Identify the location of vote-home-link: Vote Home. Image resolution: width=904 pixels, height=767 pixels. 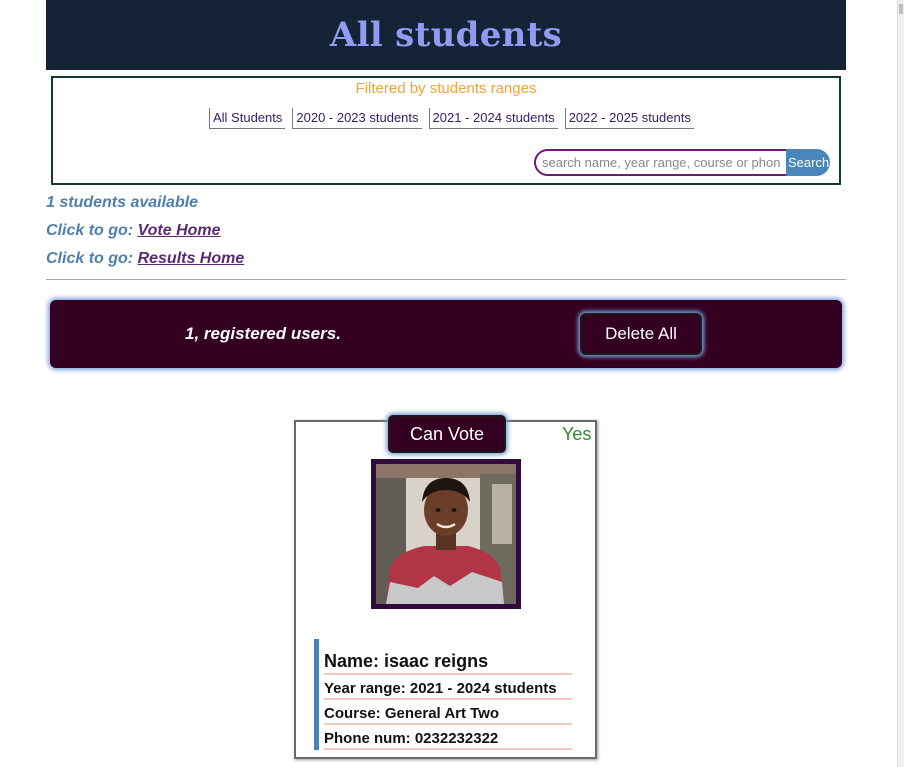
(179, 230).